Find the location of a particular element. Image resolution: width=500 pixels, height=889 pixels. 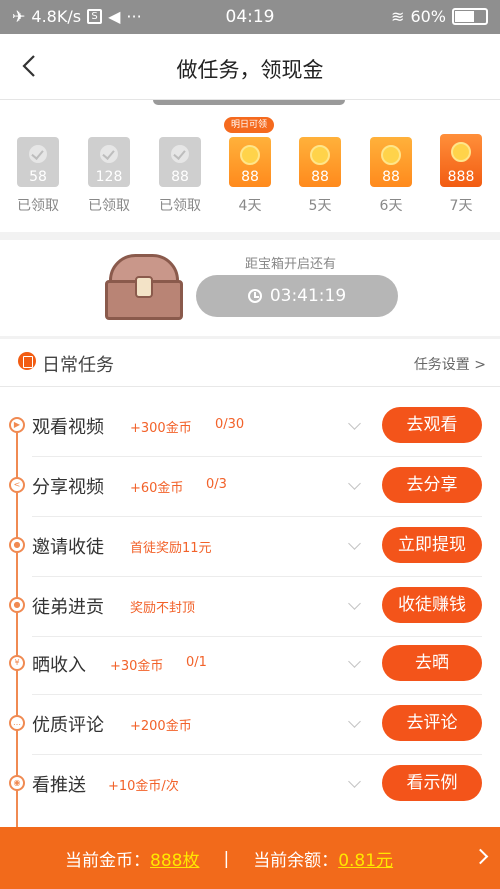

task-reward: +300金币 is located at coordinates (161, 428).